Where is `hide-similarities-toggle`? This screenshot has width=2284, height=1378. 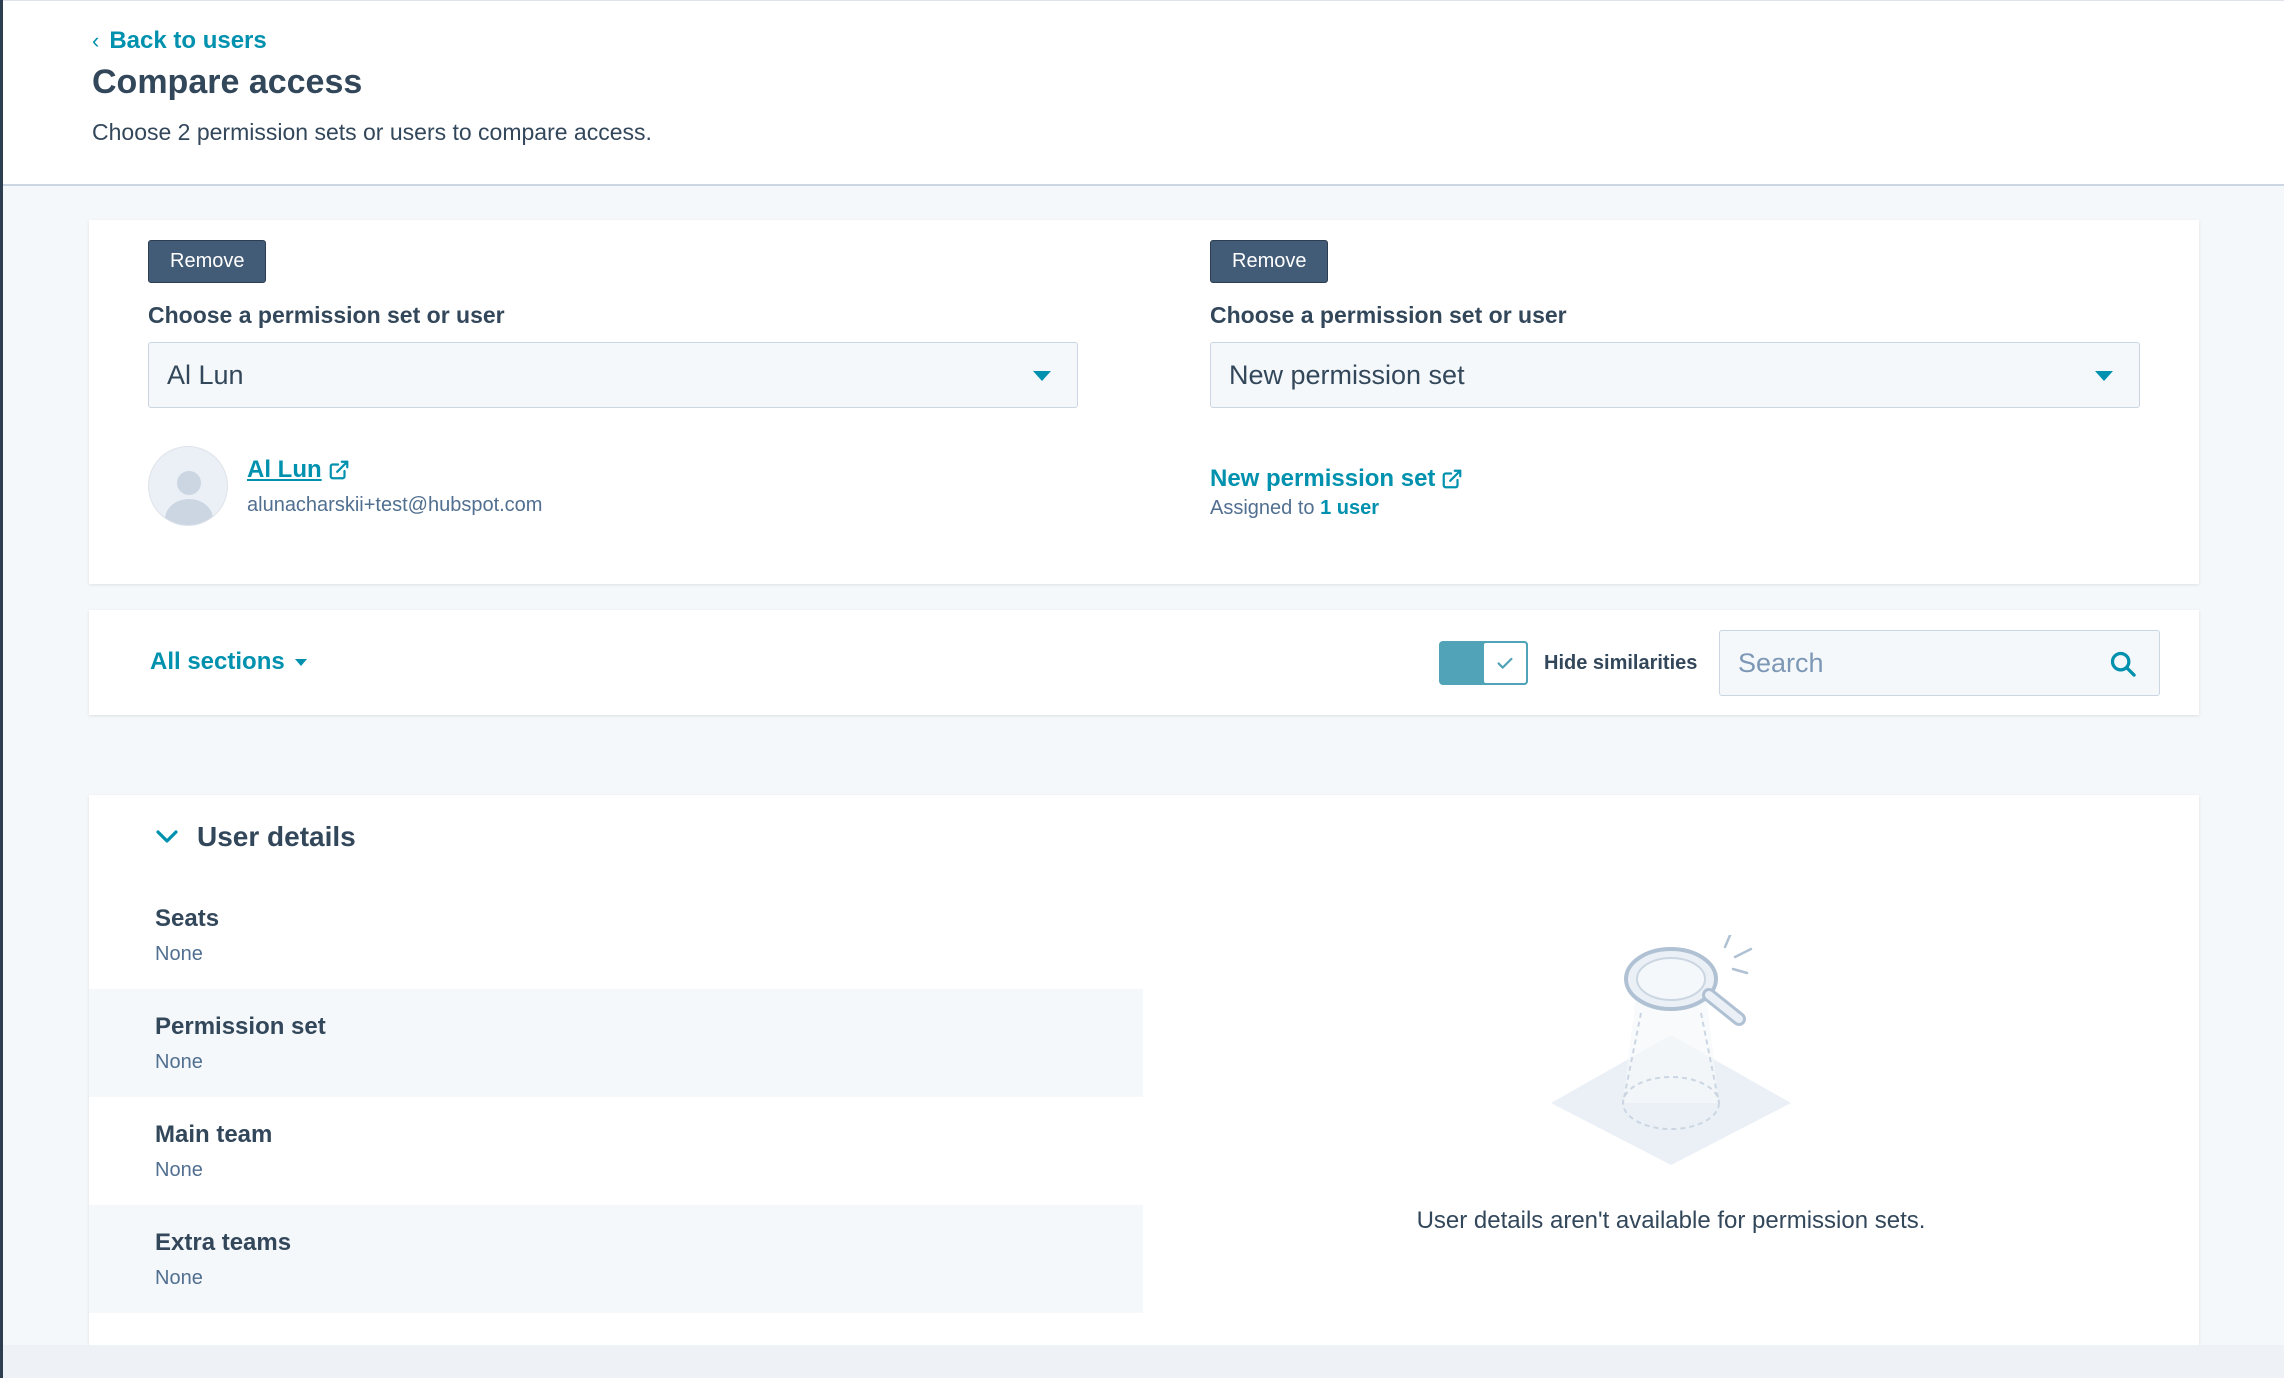 hide-similarities-toggle is located at coordinates (1483, 663).